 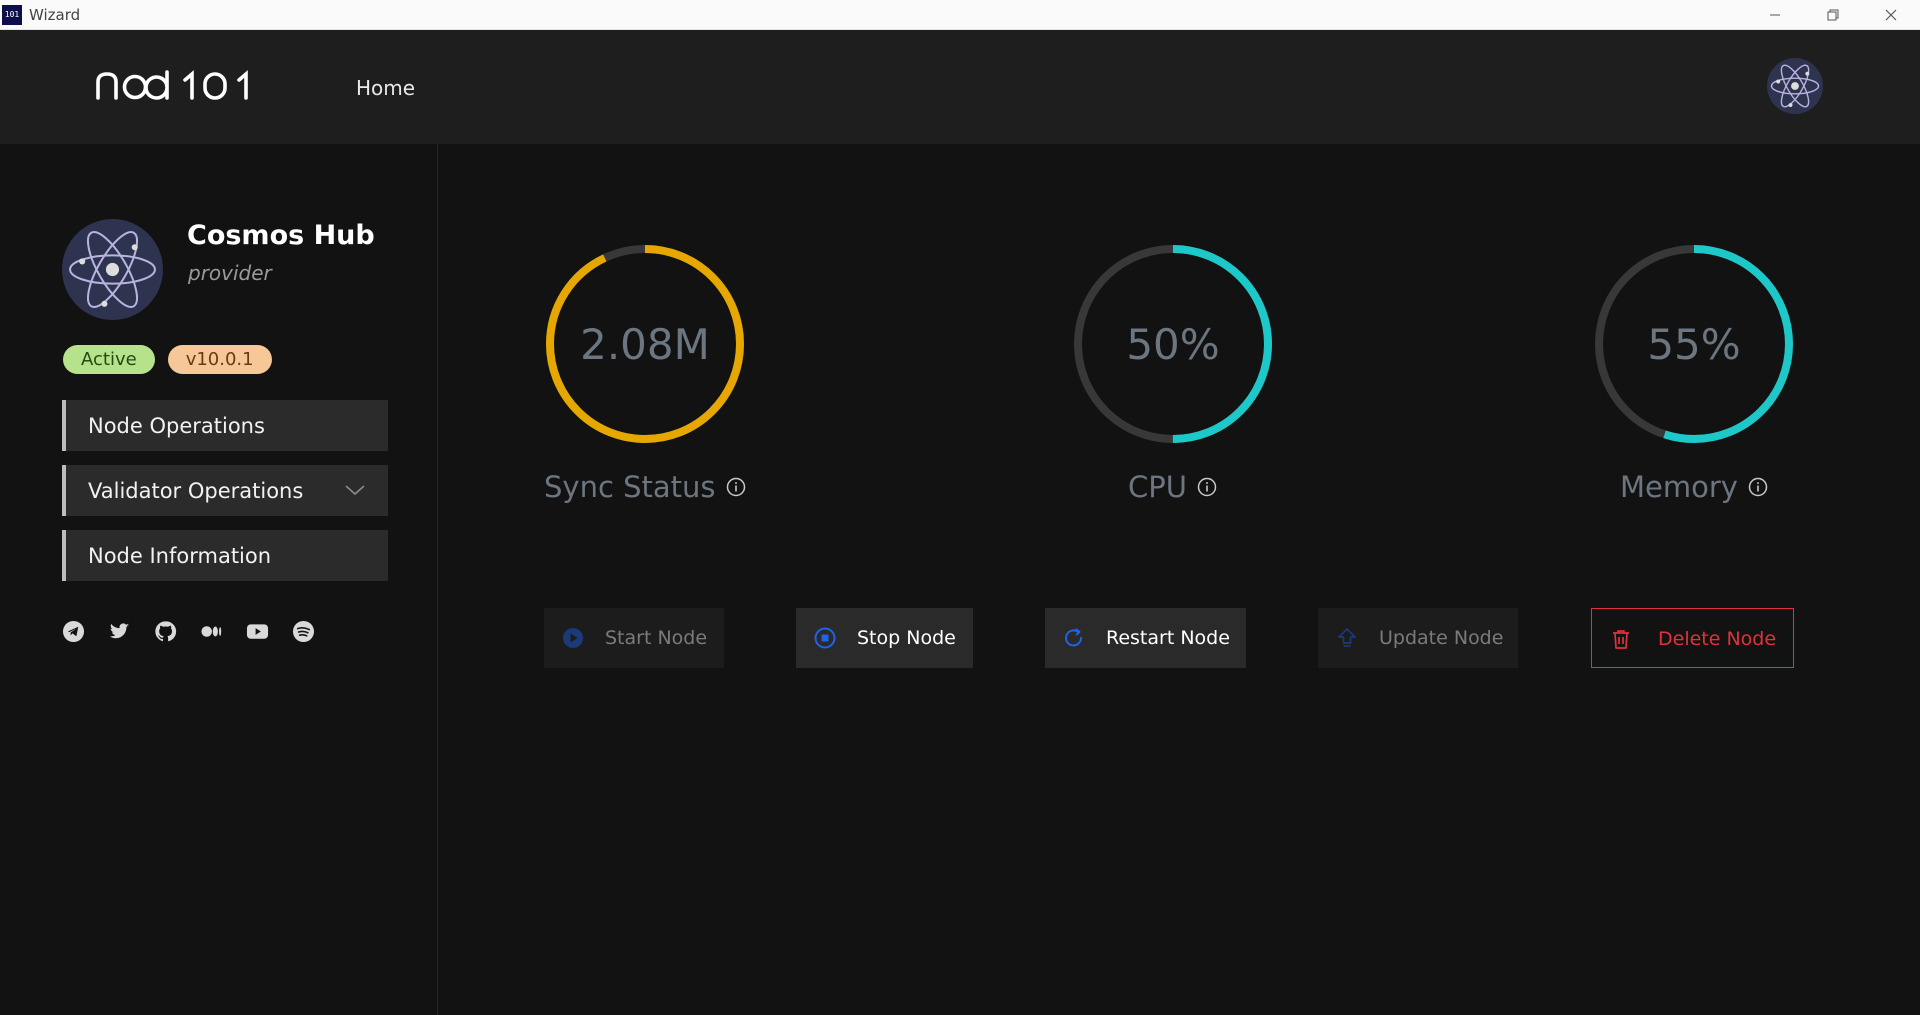 What do you see at coordinates (180, 555) in the screenshot?
I see `menu-item-label: Node Information` at bounding box center [180, 555].